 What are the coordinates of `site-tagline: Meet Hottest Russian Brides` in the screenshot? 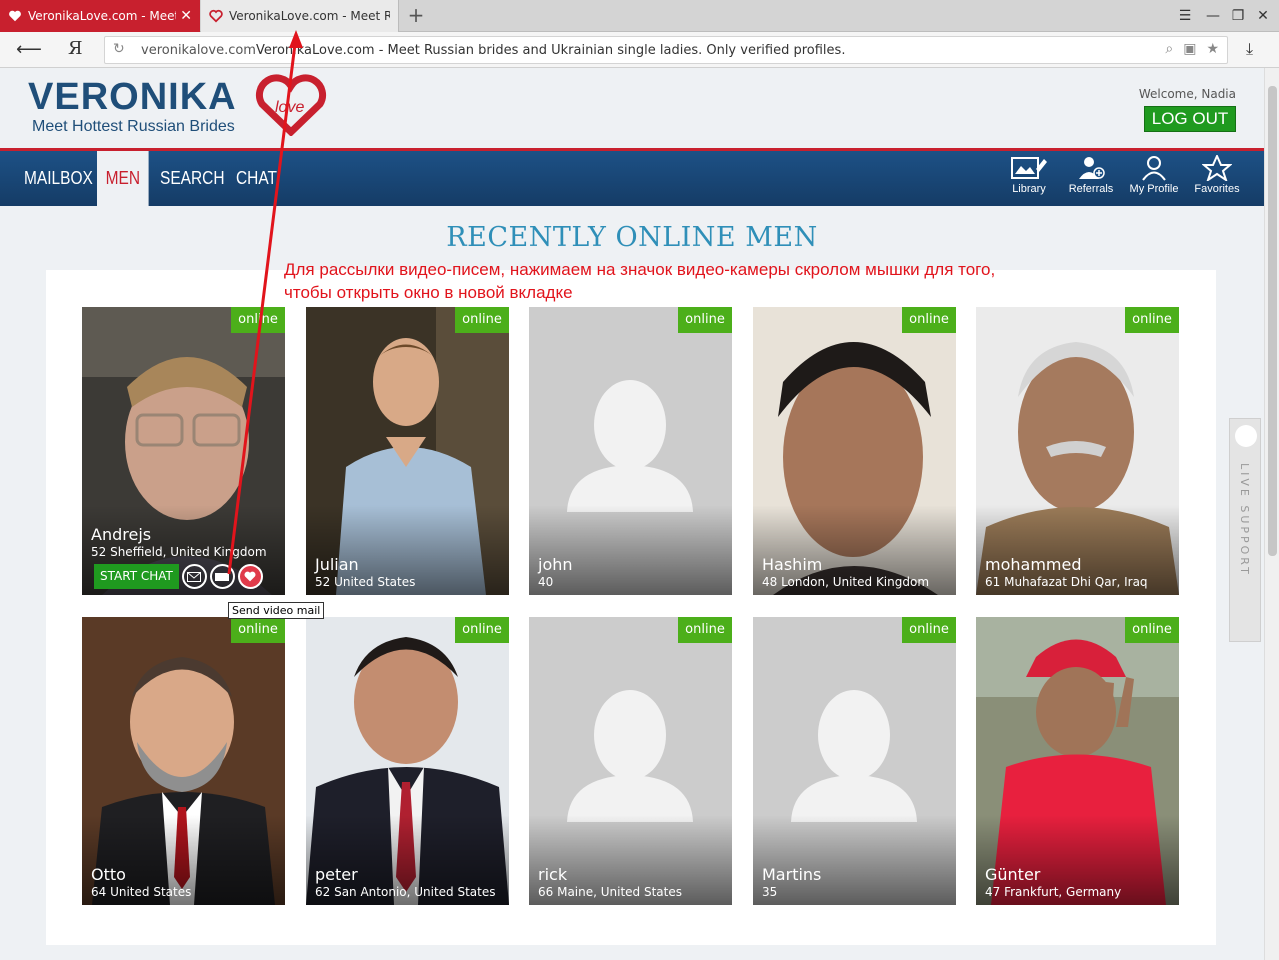 It's located at (133, 126).